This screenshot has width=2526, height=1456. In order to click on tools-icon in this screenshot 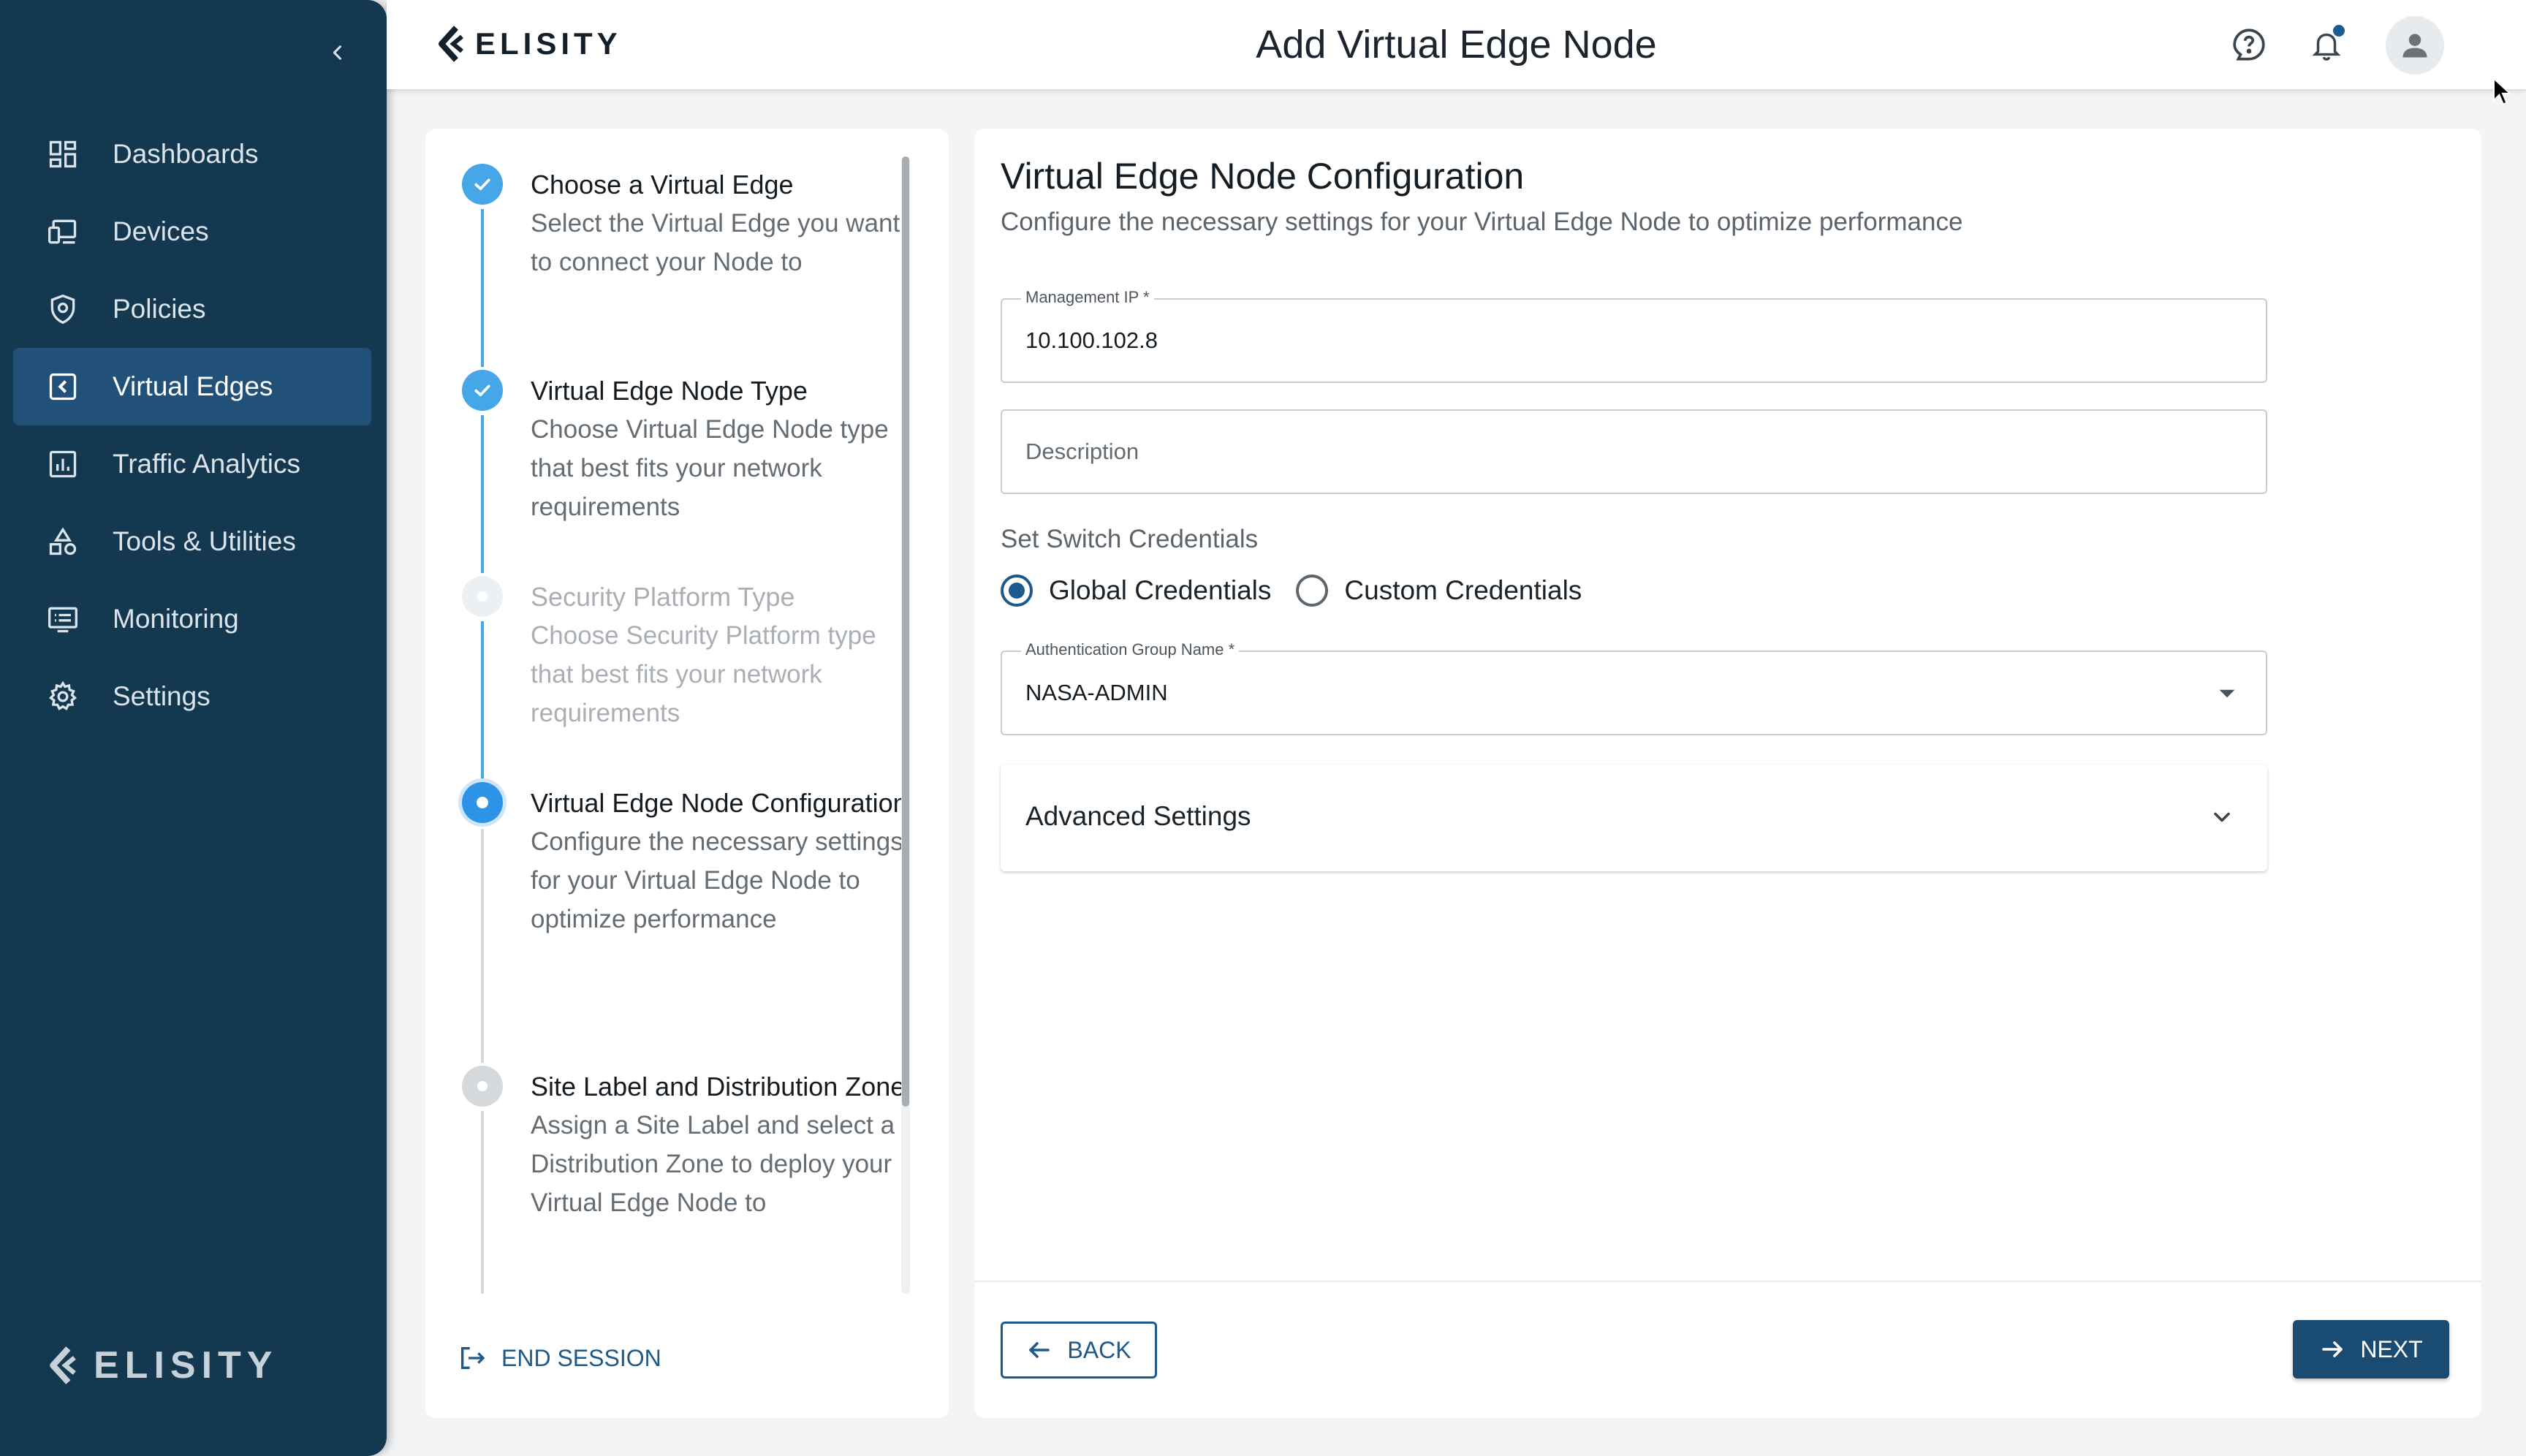, I will do `click(62, 541)`.